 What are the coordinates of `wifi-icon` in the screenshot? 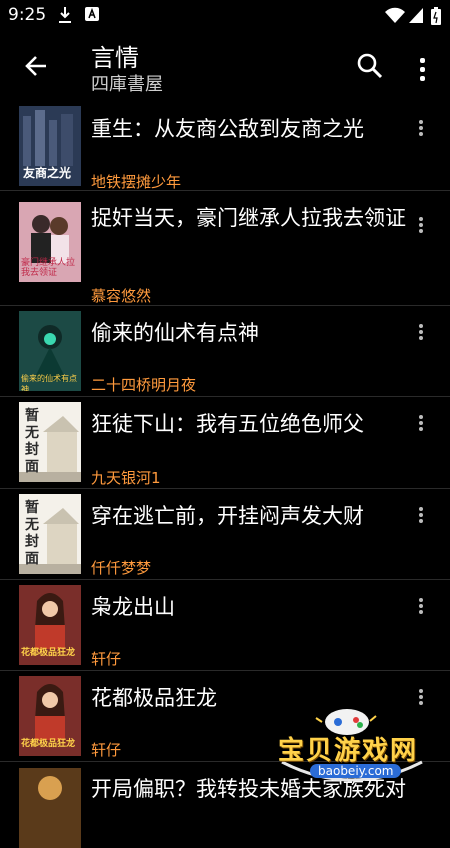 It's located at (395, 15).